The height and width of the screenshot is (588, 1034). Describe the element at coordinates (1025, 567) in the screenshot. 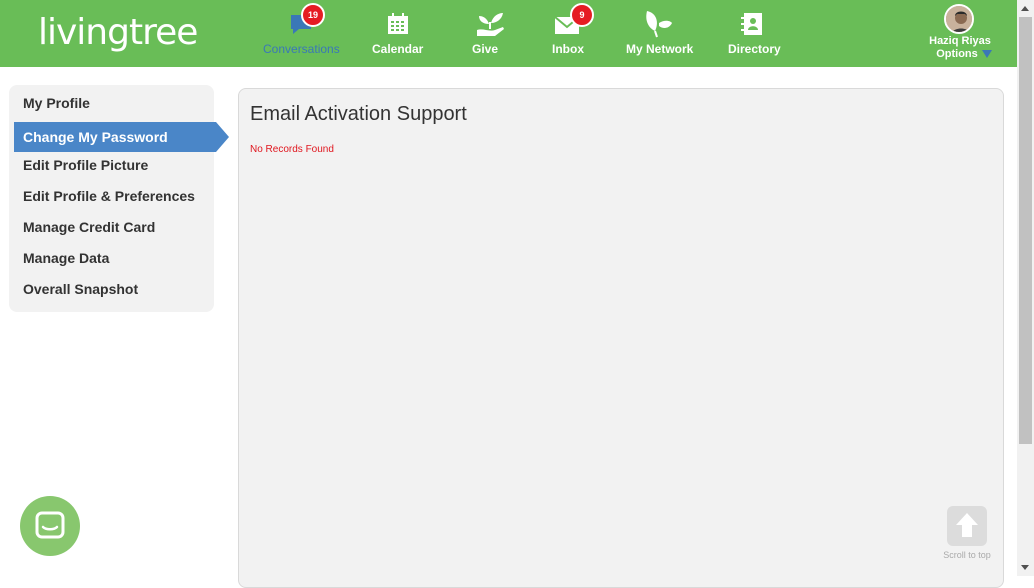

I see `scroll-down-arrow-icon` at that location.